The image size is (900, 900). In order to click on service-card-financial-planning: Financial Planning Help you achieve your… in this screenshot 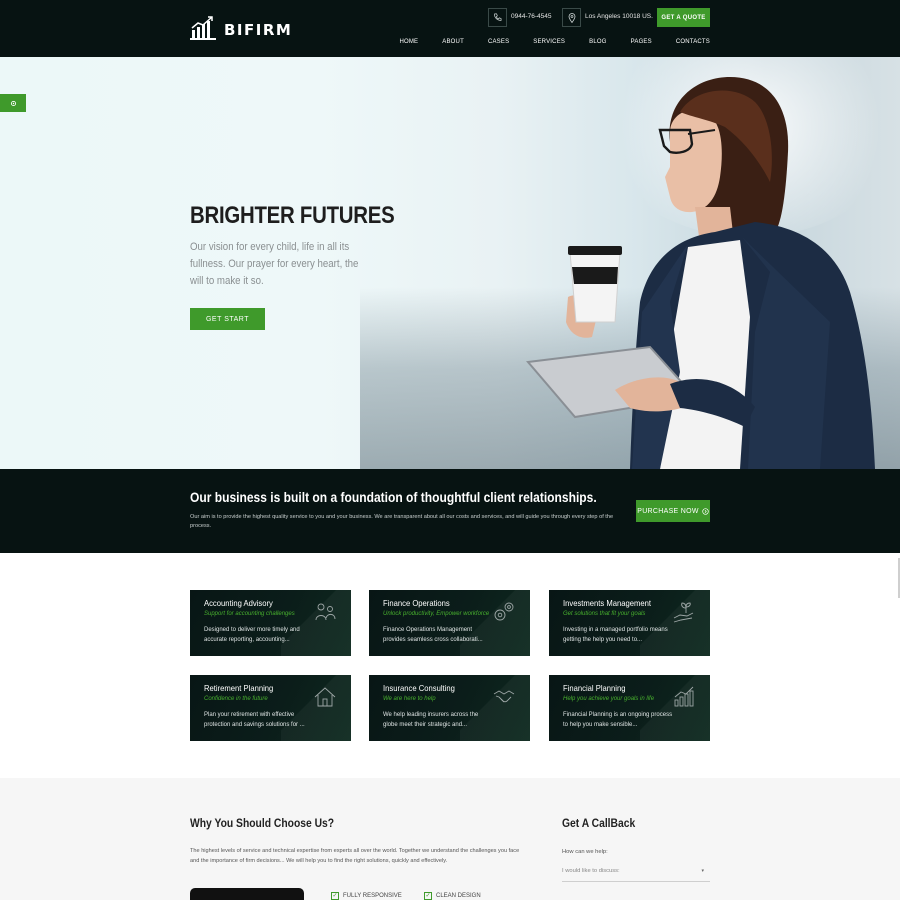, I will do `click(629, 708)`.